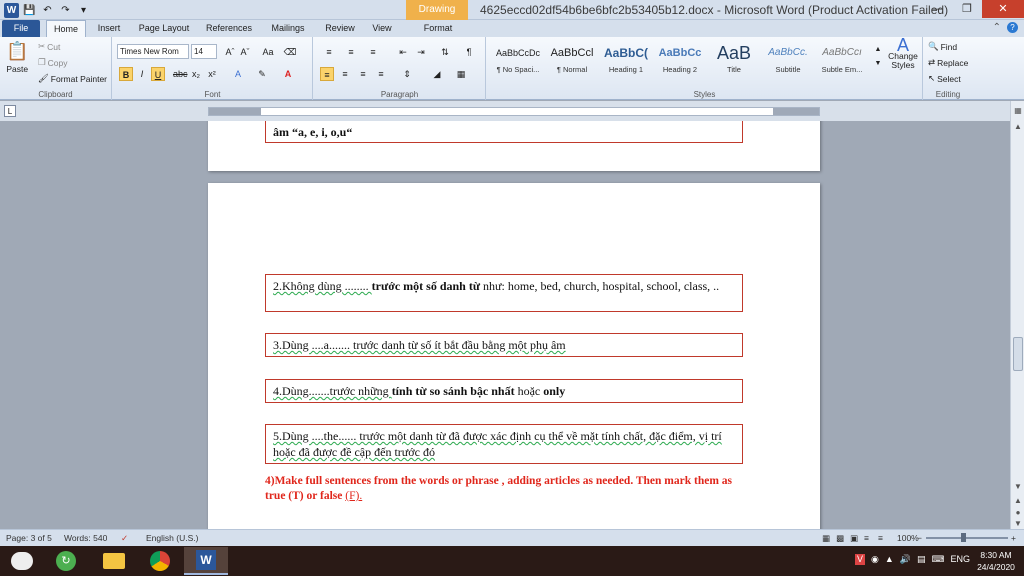 This screenshot has width=1024, height=576. Describe the element at coordinates (29, 10) in the screenshot. I see `save-icon: 💾` at that location.